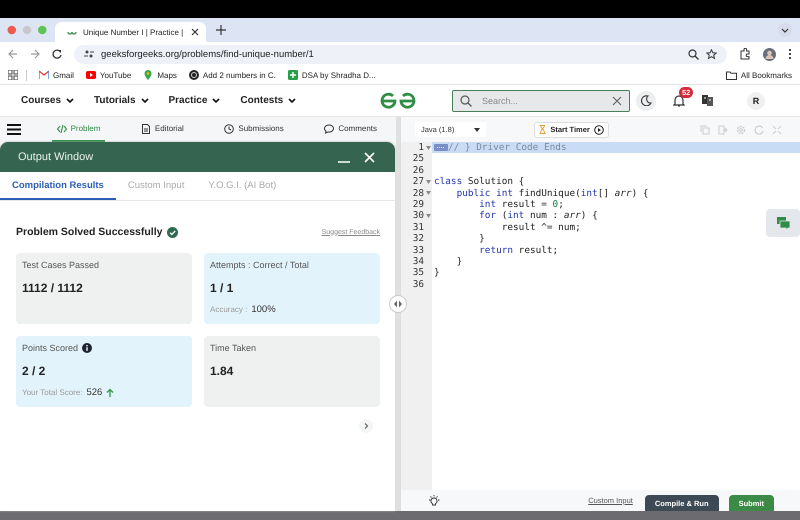  What do you see at coordinates (418, 239) in the screenshot?
I see `line-number: 32` at bounding box center [418, 239].